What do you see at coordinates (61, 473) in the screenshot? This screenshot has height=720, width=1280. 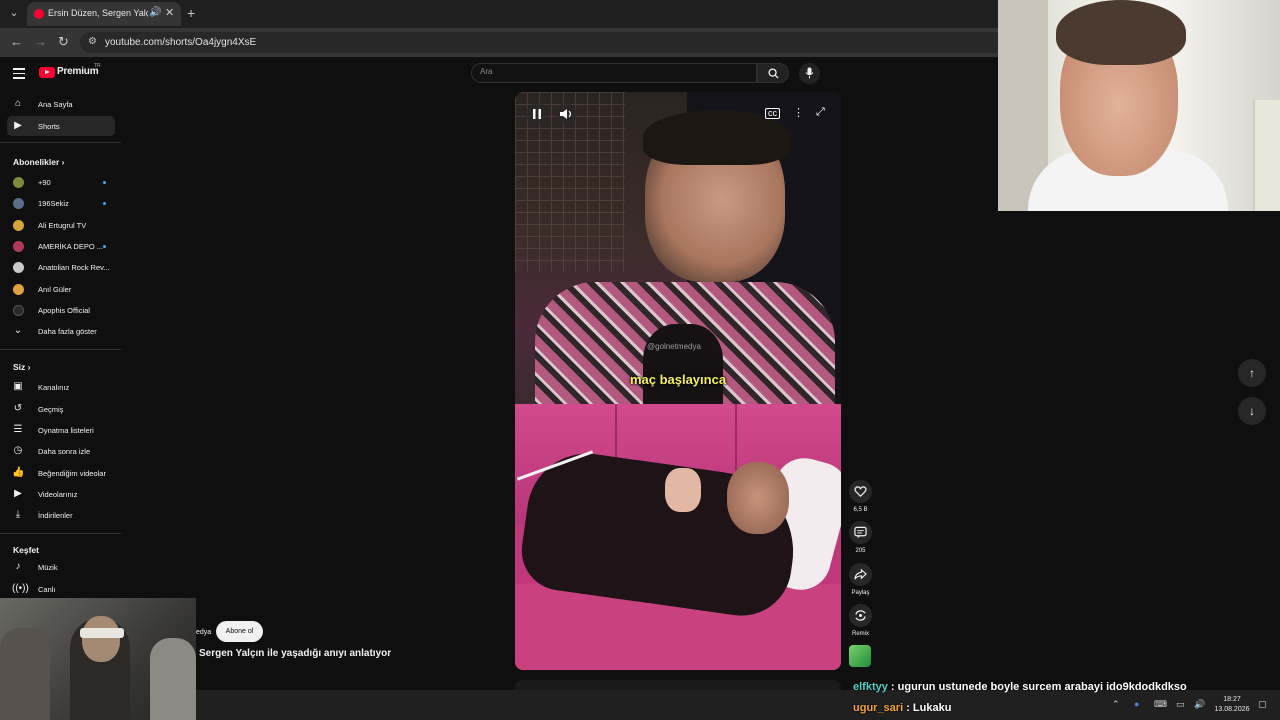 I see `sidebar-item-liked-videos: 👍 Beğendiğim videolar` at bounding box center [61, 473].